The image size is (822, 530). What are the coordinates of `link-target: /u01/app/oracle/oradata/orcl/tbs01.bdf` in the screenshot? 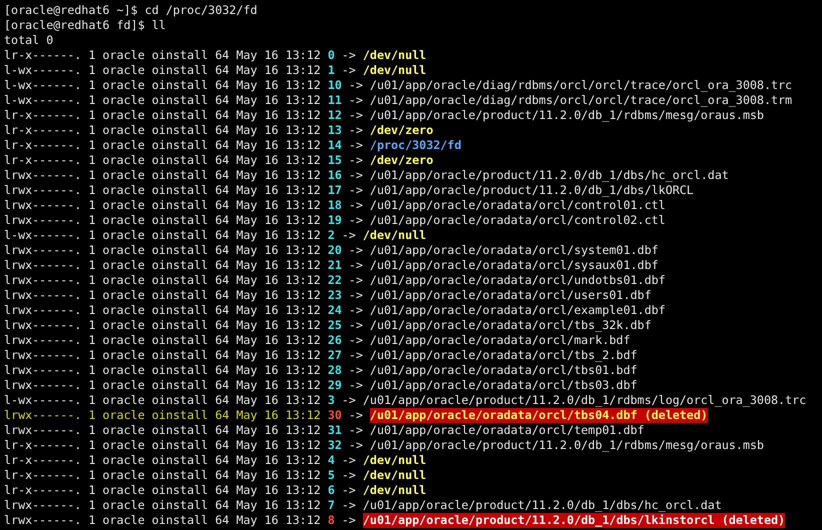 It's located at (504, 370).